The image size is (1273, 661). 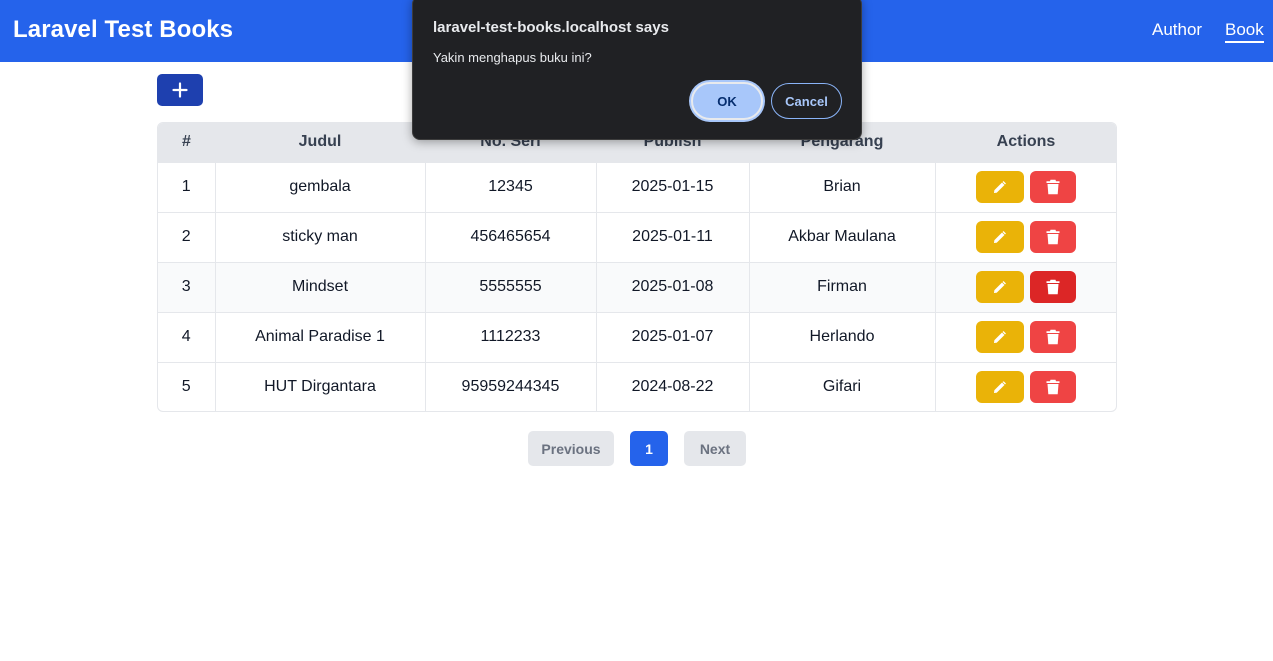 What do you see at coordinates (320, 336) in the screenshot?
I see `cell-judul: Animal Paradise 1` at bounding box center [320, 336].